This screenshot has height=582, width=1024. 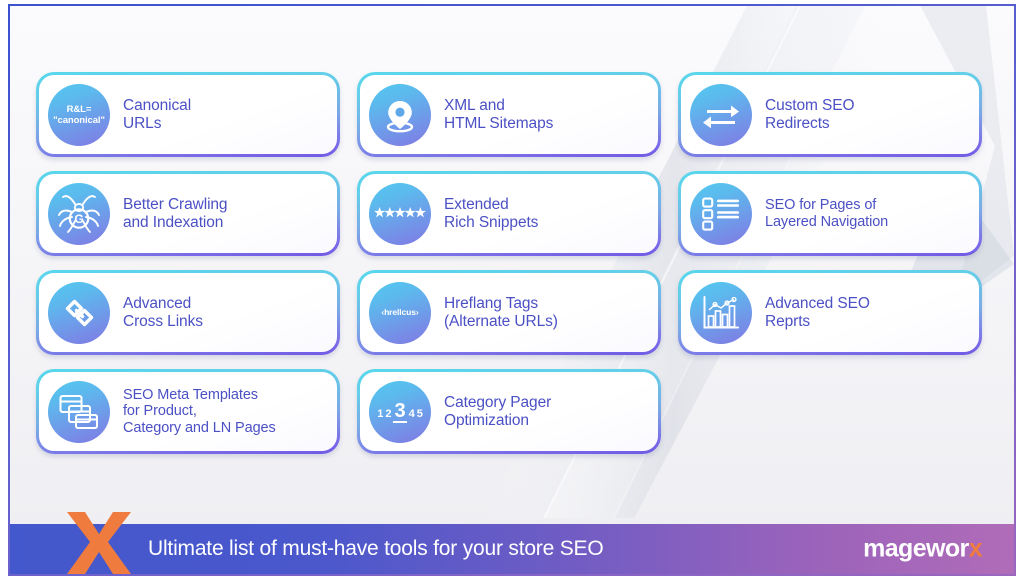 I want to click on card-label: XML and HTML Sitemaps, so click(x=499, y=114).